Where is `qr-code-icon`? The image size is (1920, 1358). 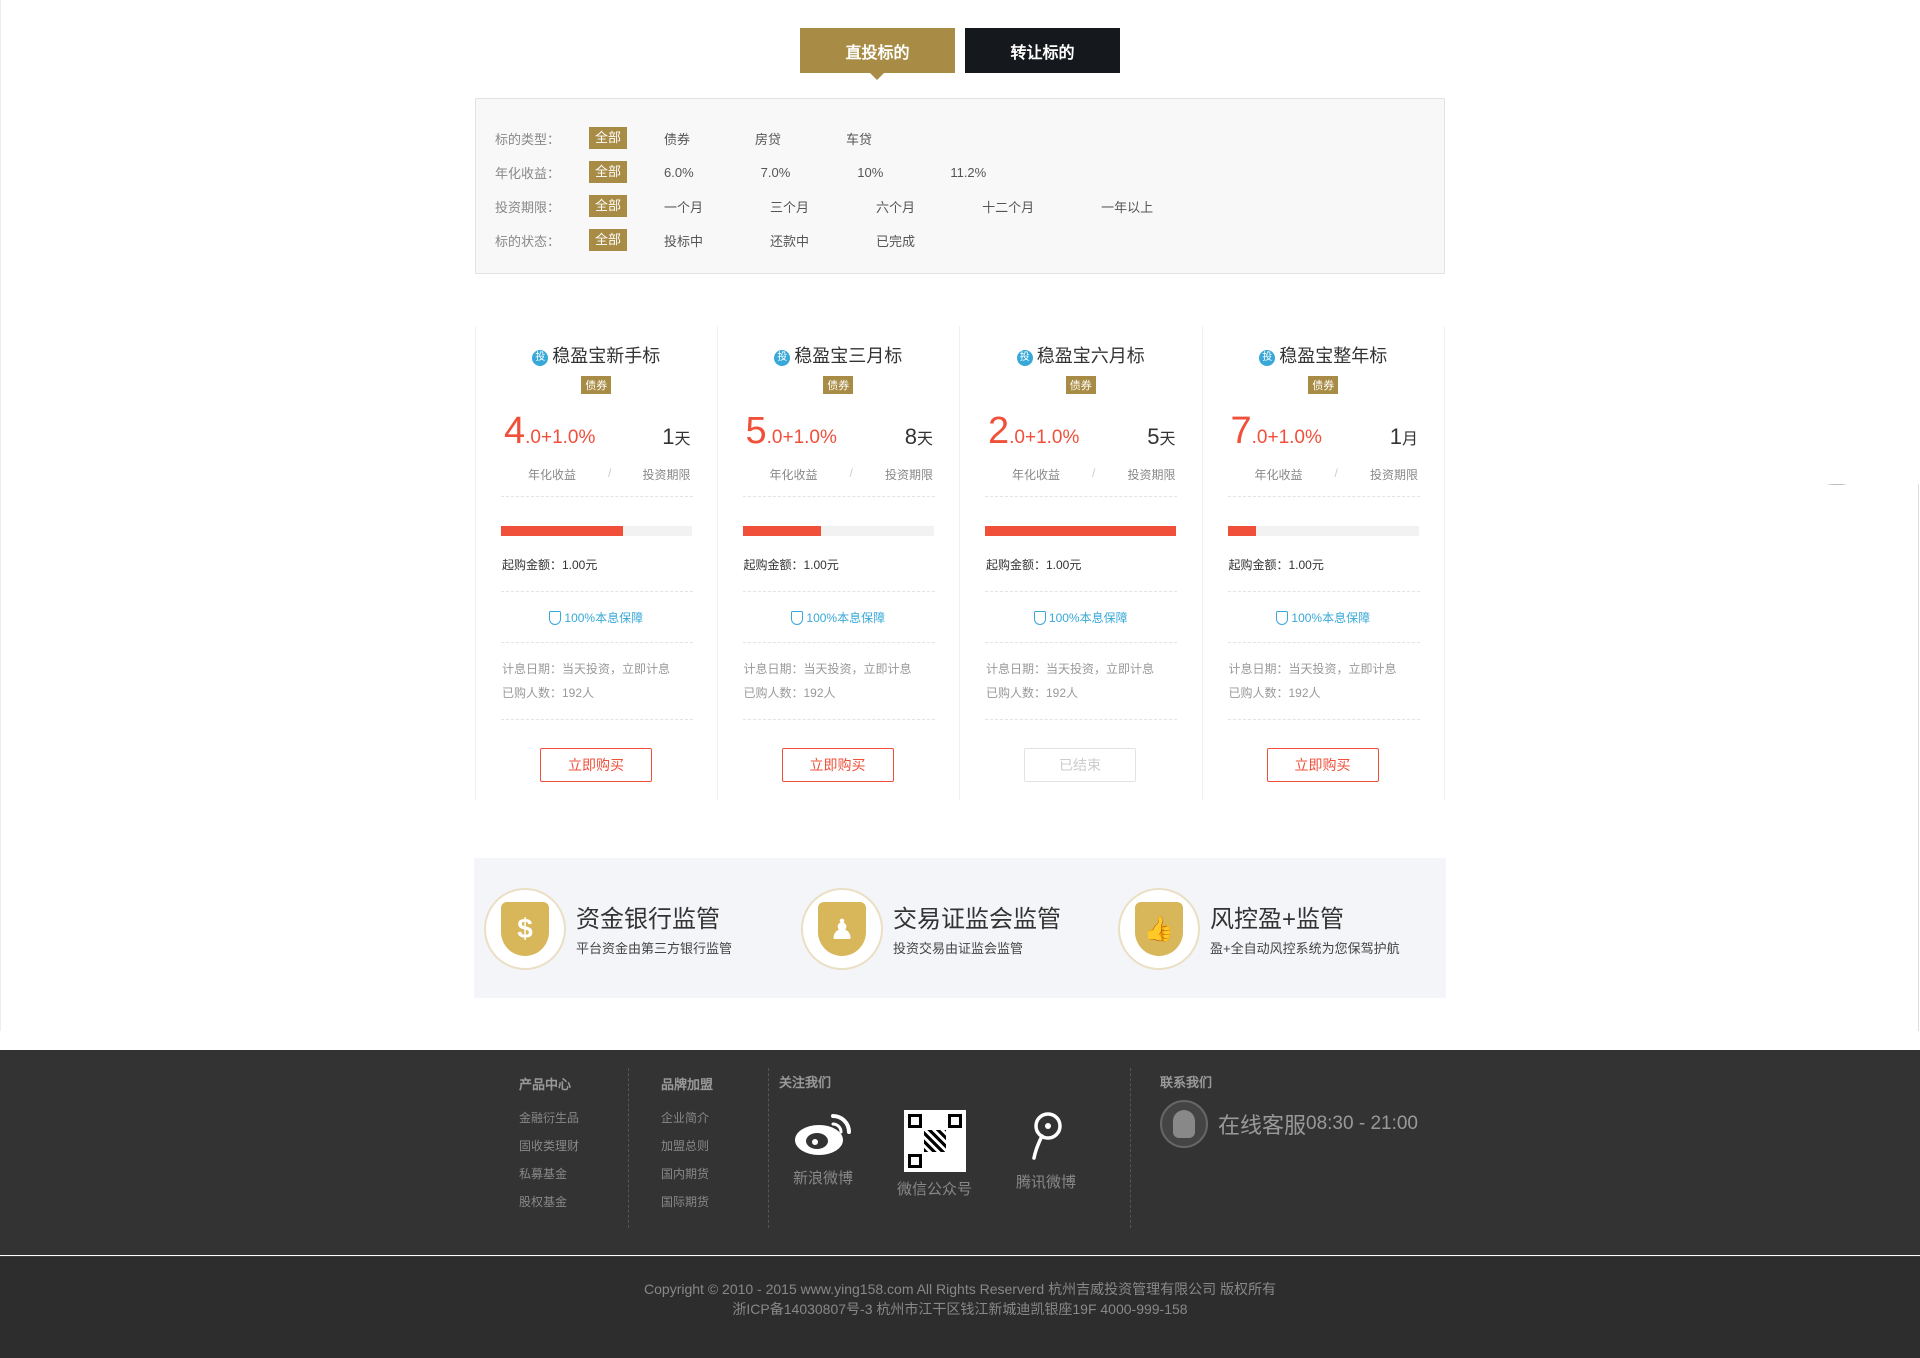 qr-code-icon is located at coordinates (934, 1141).